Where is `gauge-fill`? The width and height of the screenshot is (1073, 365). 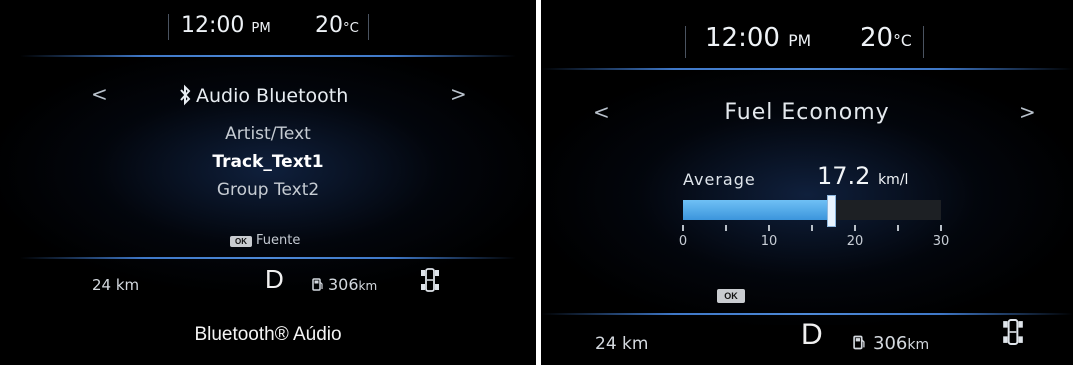 gauge-fill is located at coordinates (757, 210).